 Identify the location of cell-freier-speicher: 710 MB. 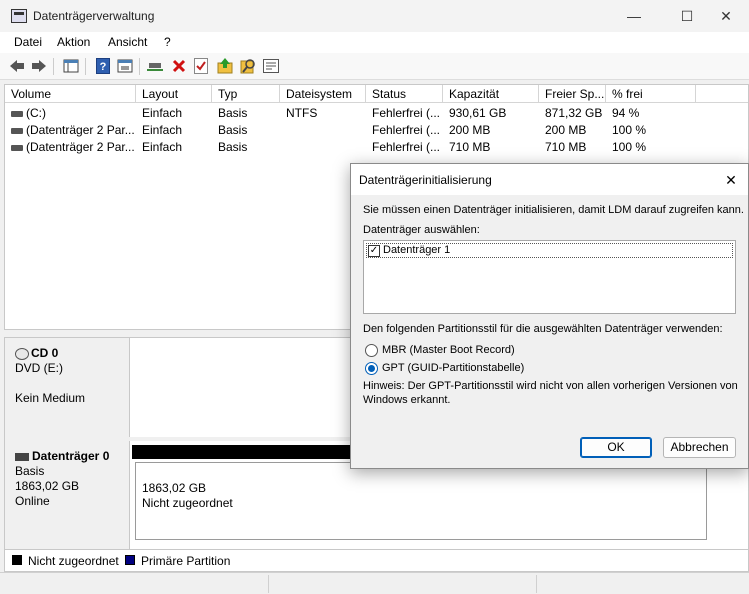
(566, 147).